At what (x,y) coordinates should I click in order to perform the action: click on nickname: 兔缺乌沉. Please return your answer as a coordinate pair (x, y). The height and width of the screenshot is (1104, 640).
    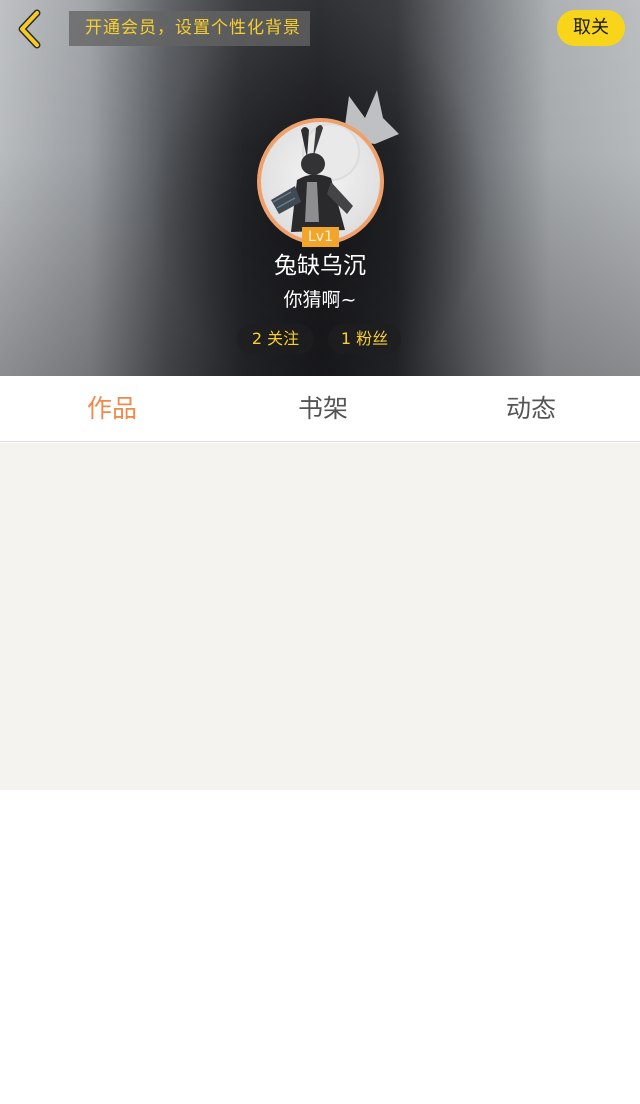
    Looking at the image, I should click on (320, 266).